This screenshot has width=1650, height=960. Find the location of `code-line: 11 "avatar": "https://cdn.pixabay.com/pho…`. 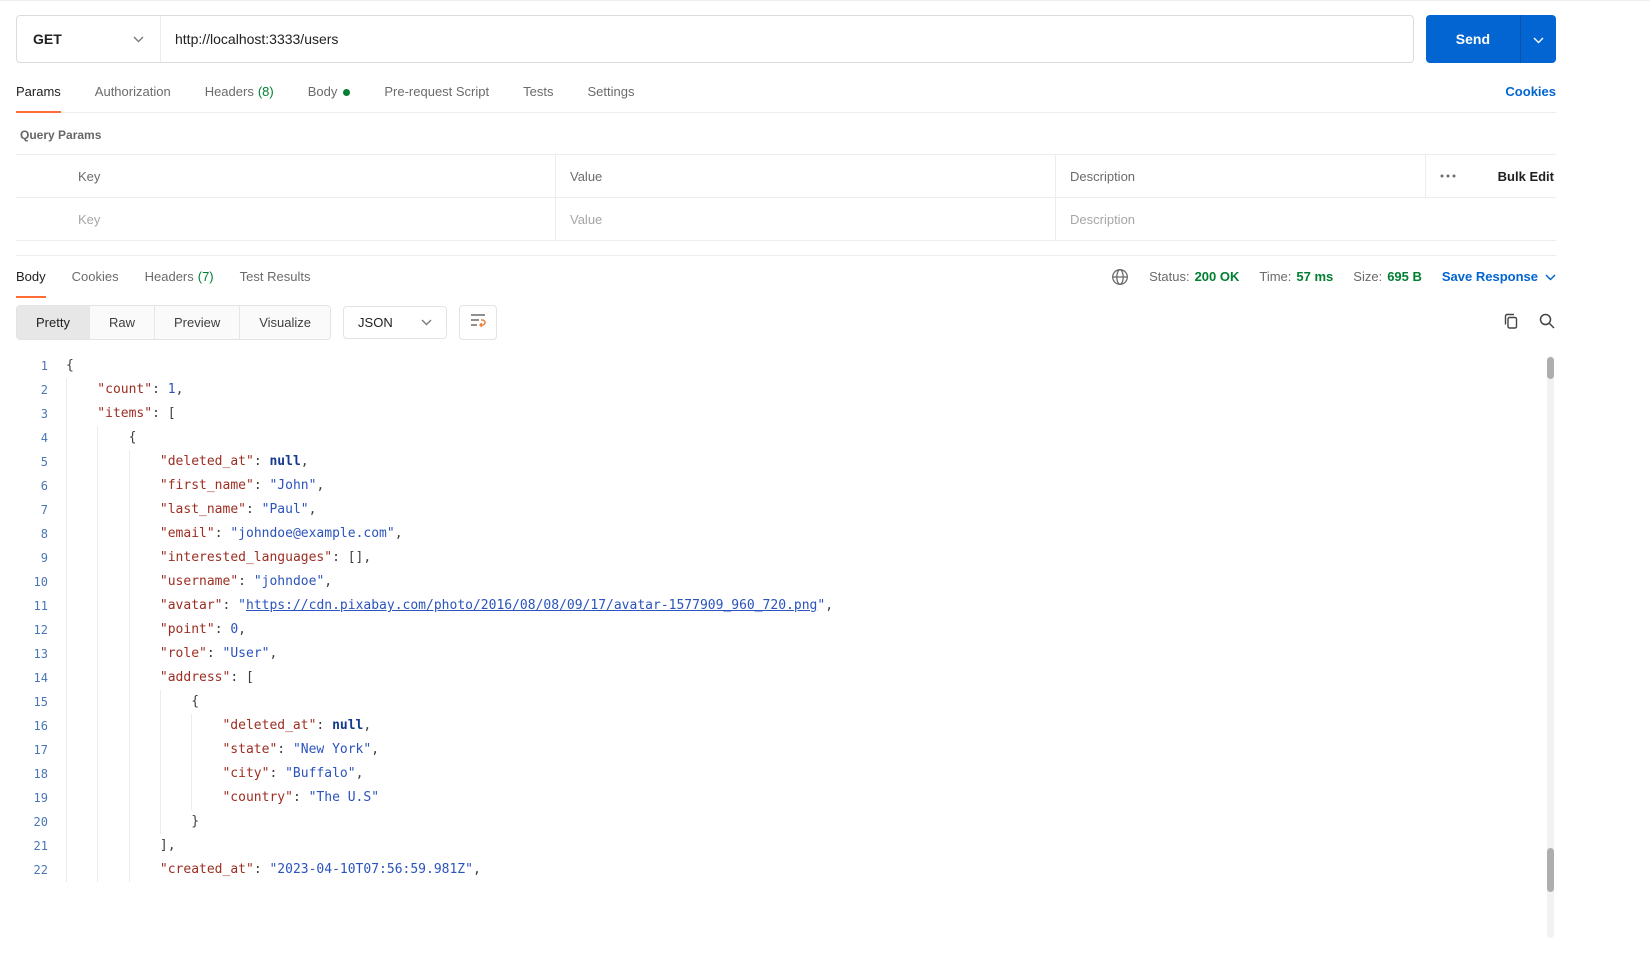

code-line: 11 "avatar": "https://cdn.pixabay.com/pho… is located at coordinates (786, 606).